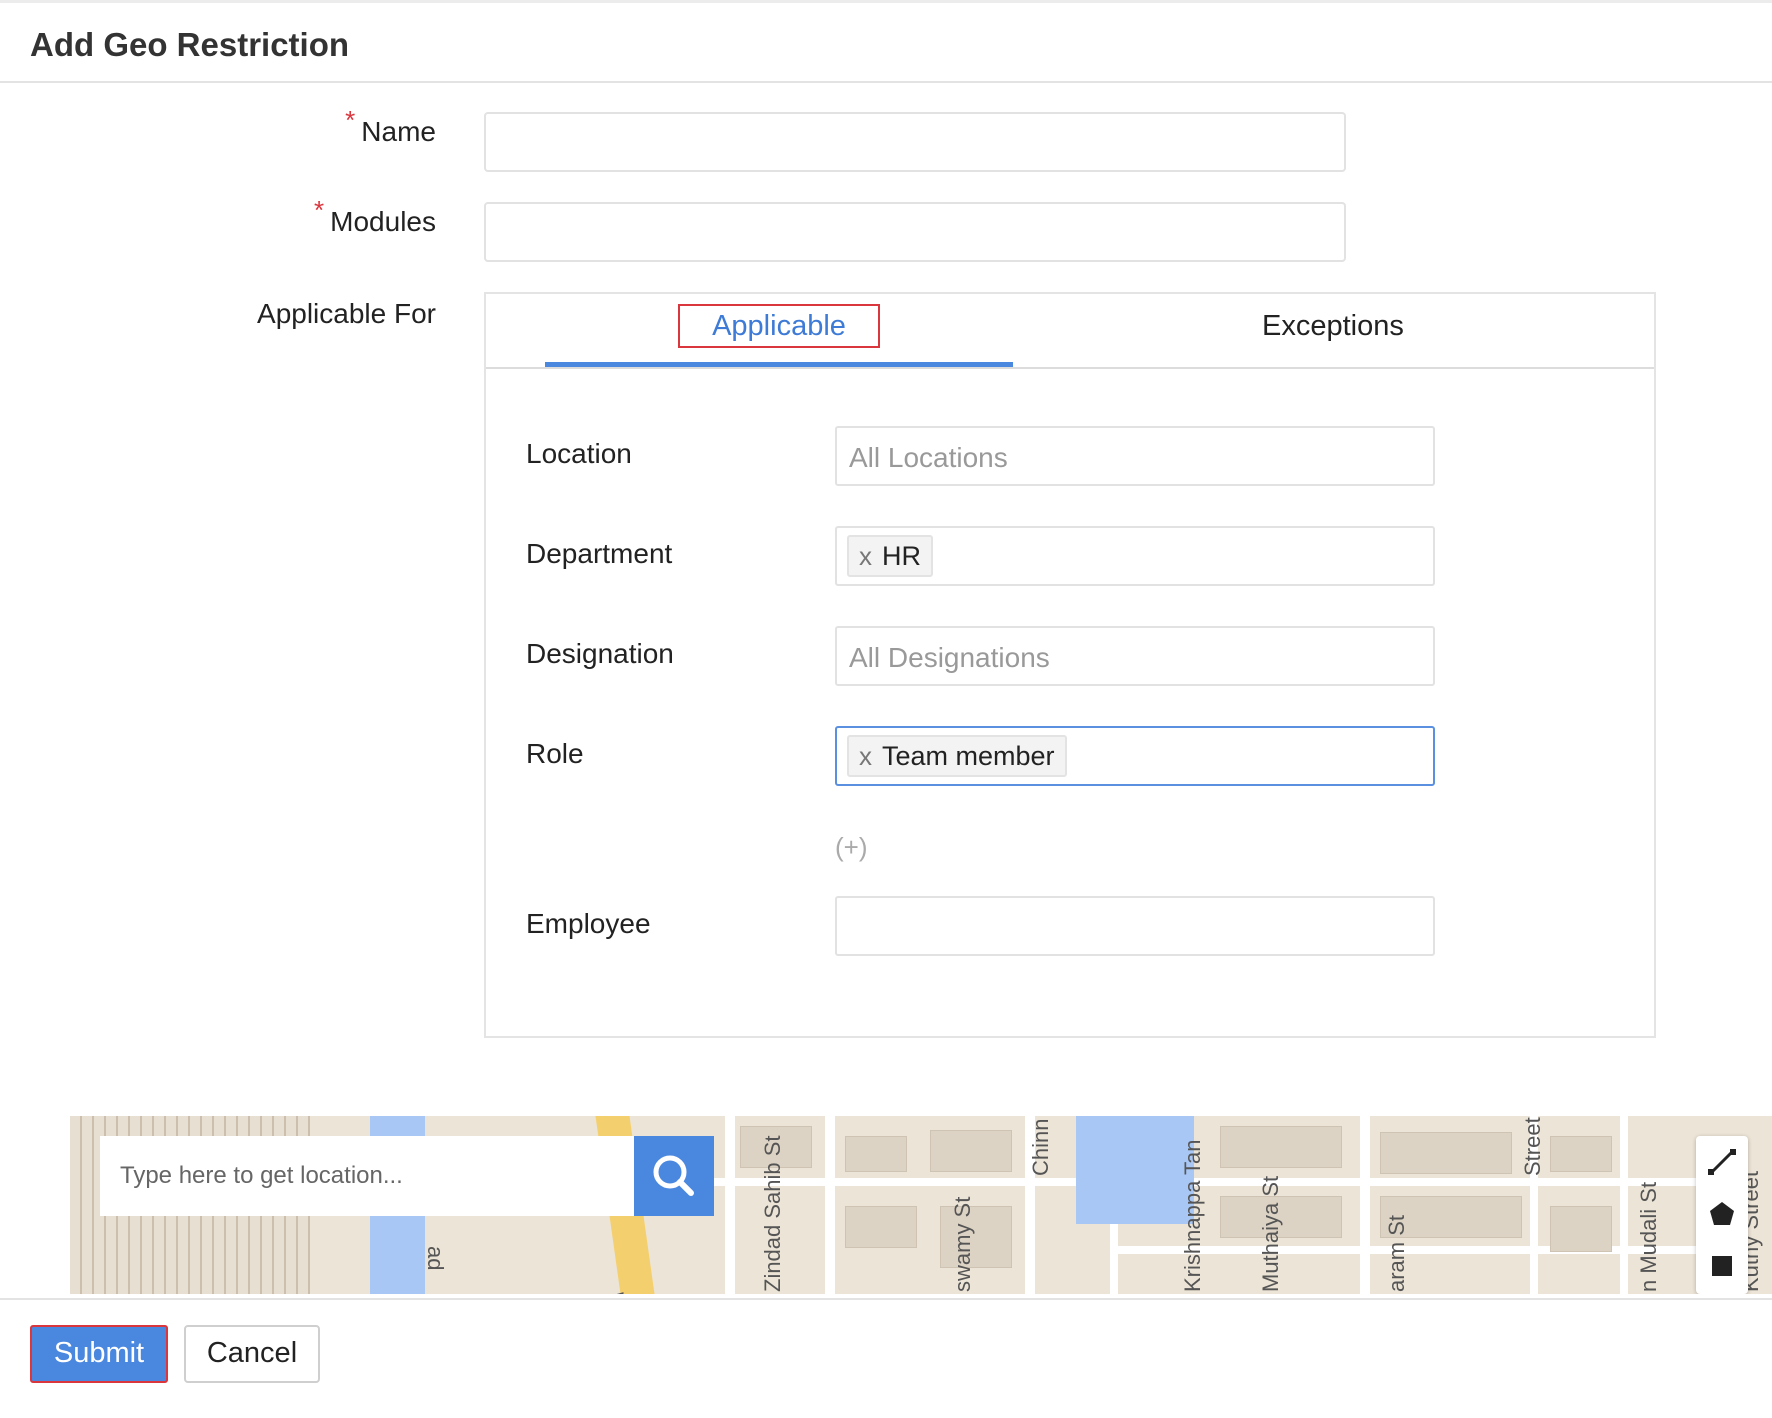 The width and height of the screenshot is (1772, 1418). What do you see at coordinates (346, 313) in the screenshot?
I see `applicable-for-label: Applicable For` at bounding box center [346, 313].